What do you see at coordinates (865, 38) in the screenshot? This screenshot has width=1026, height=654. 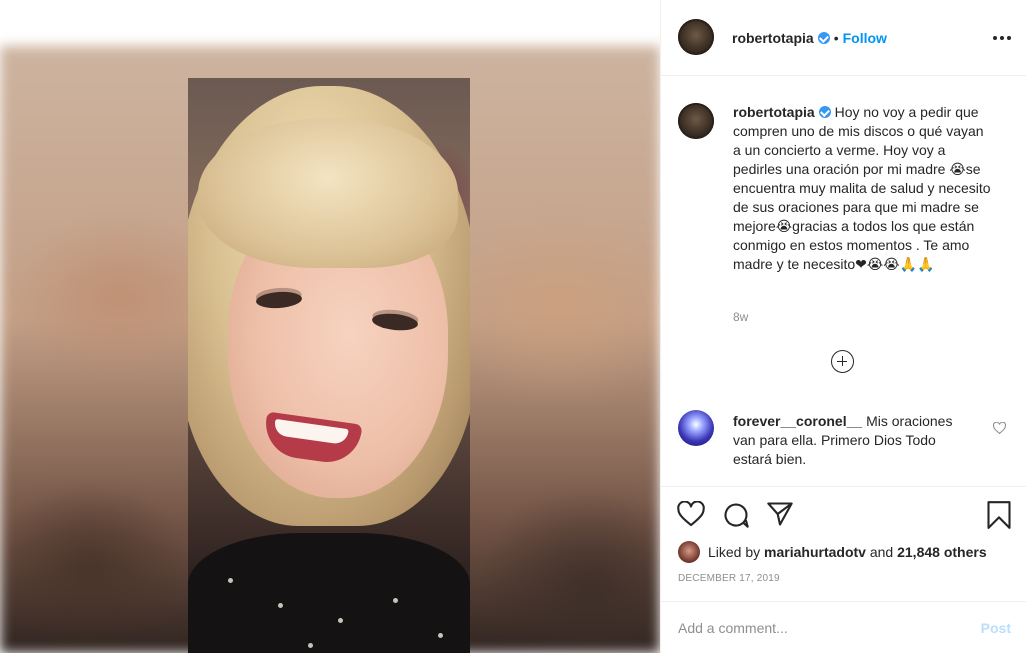 I see `follow-button: Follow` at bounding box center [865, 38].